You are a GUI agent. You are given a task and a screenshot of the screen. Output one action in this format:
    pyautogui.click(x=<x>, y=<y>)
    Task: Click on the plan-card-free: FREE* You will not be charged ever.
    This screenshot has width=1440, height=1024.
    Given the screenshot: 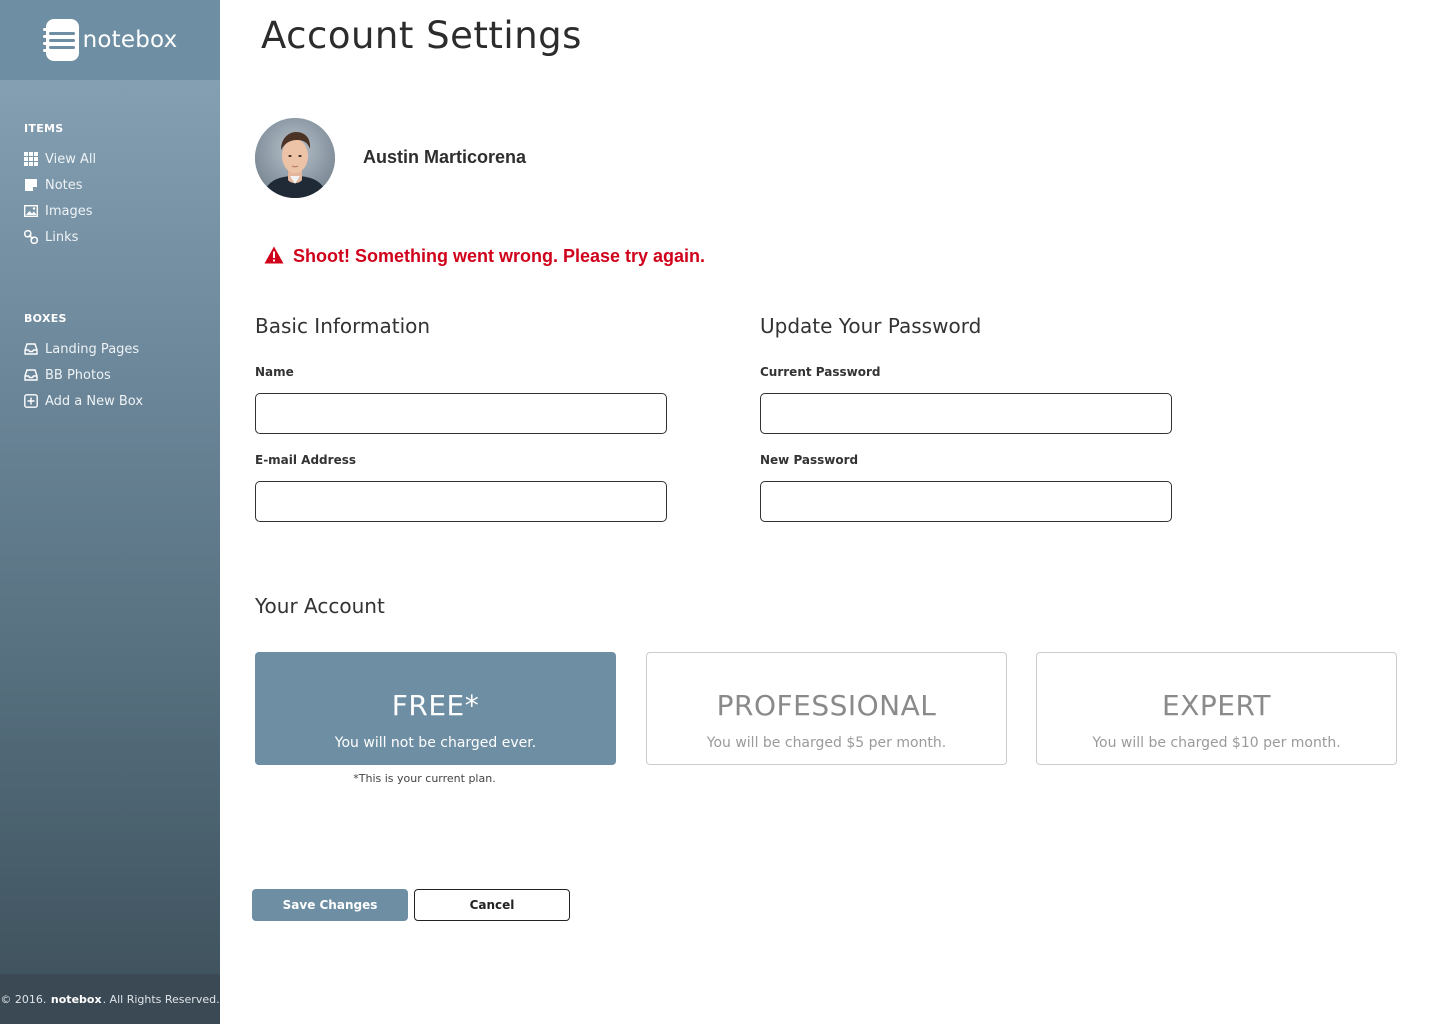 What is the action you would take?
    pyautogui.click(x=435, y=708)
    